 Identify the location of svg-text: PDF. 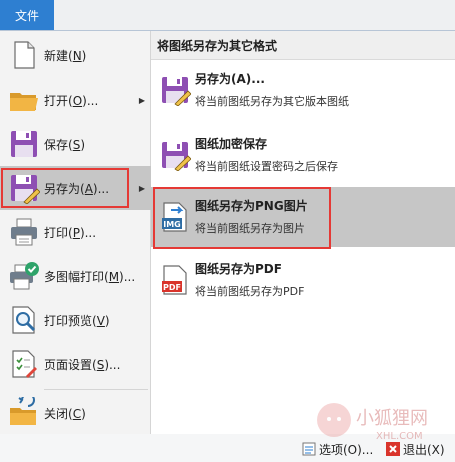
(172, 287).